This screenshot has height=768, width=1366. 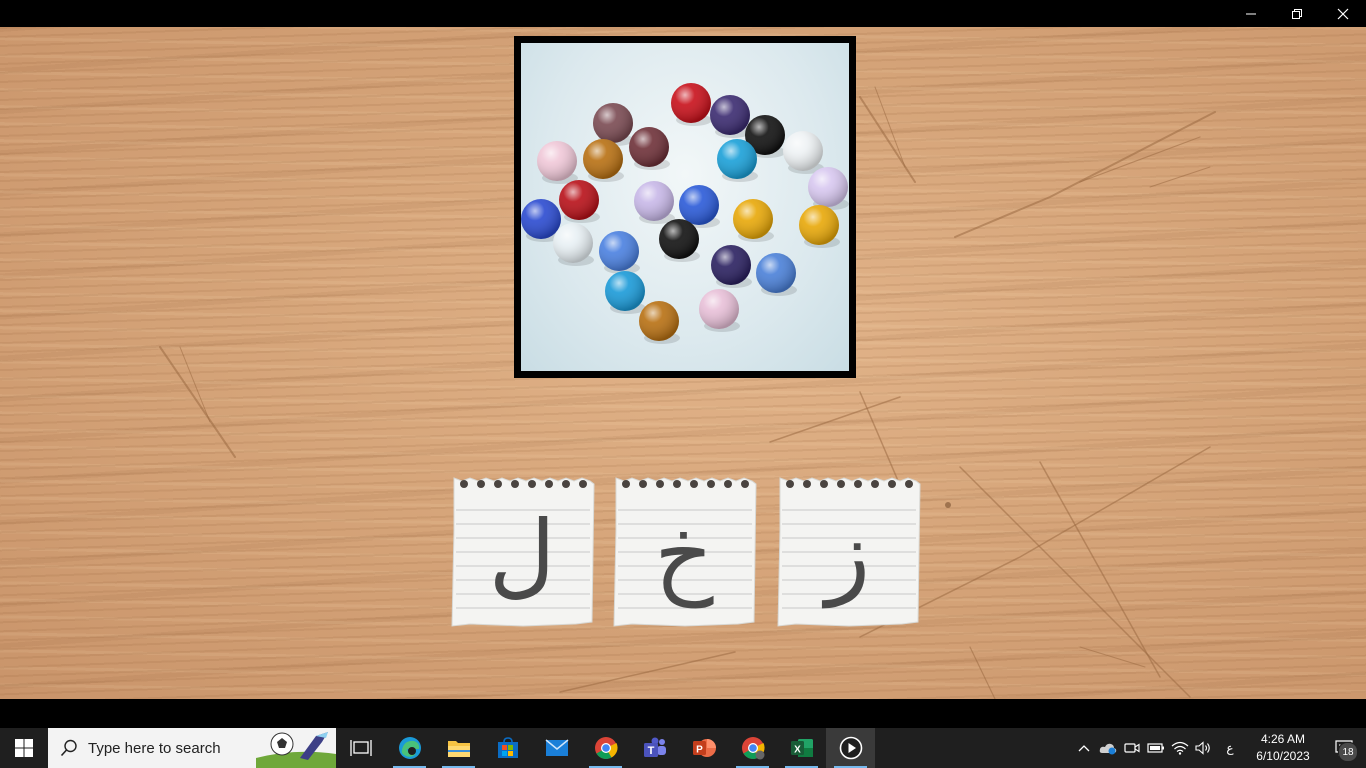 What do you see at coordinates (848, 549) in the screenshot?
I see `letter-card-zay: ز` at bounding box center [848, 549].